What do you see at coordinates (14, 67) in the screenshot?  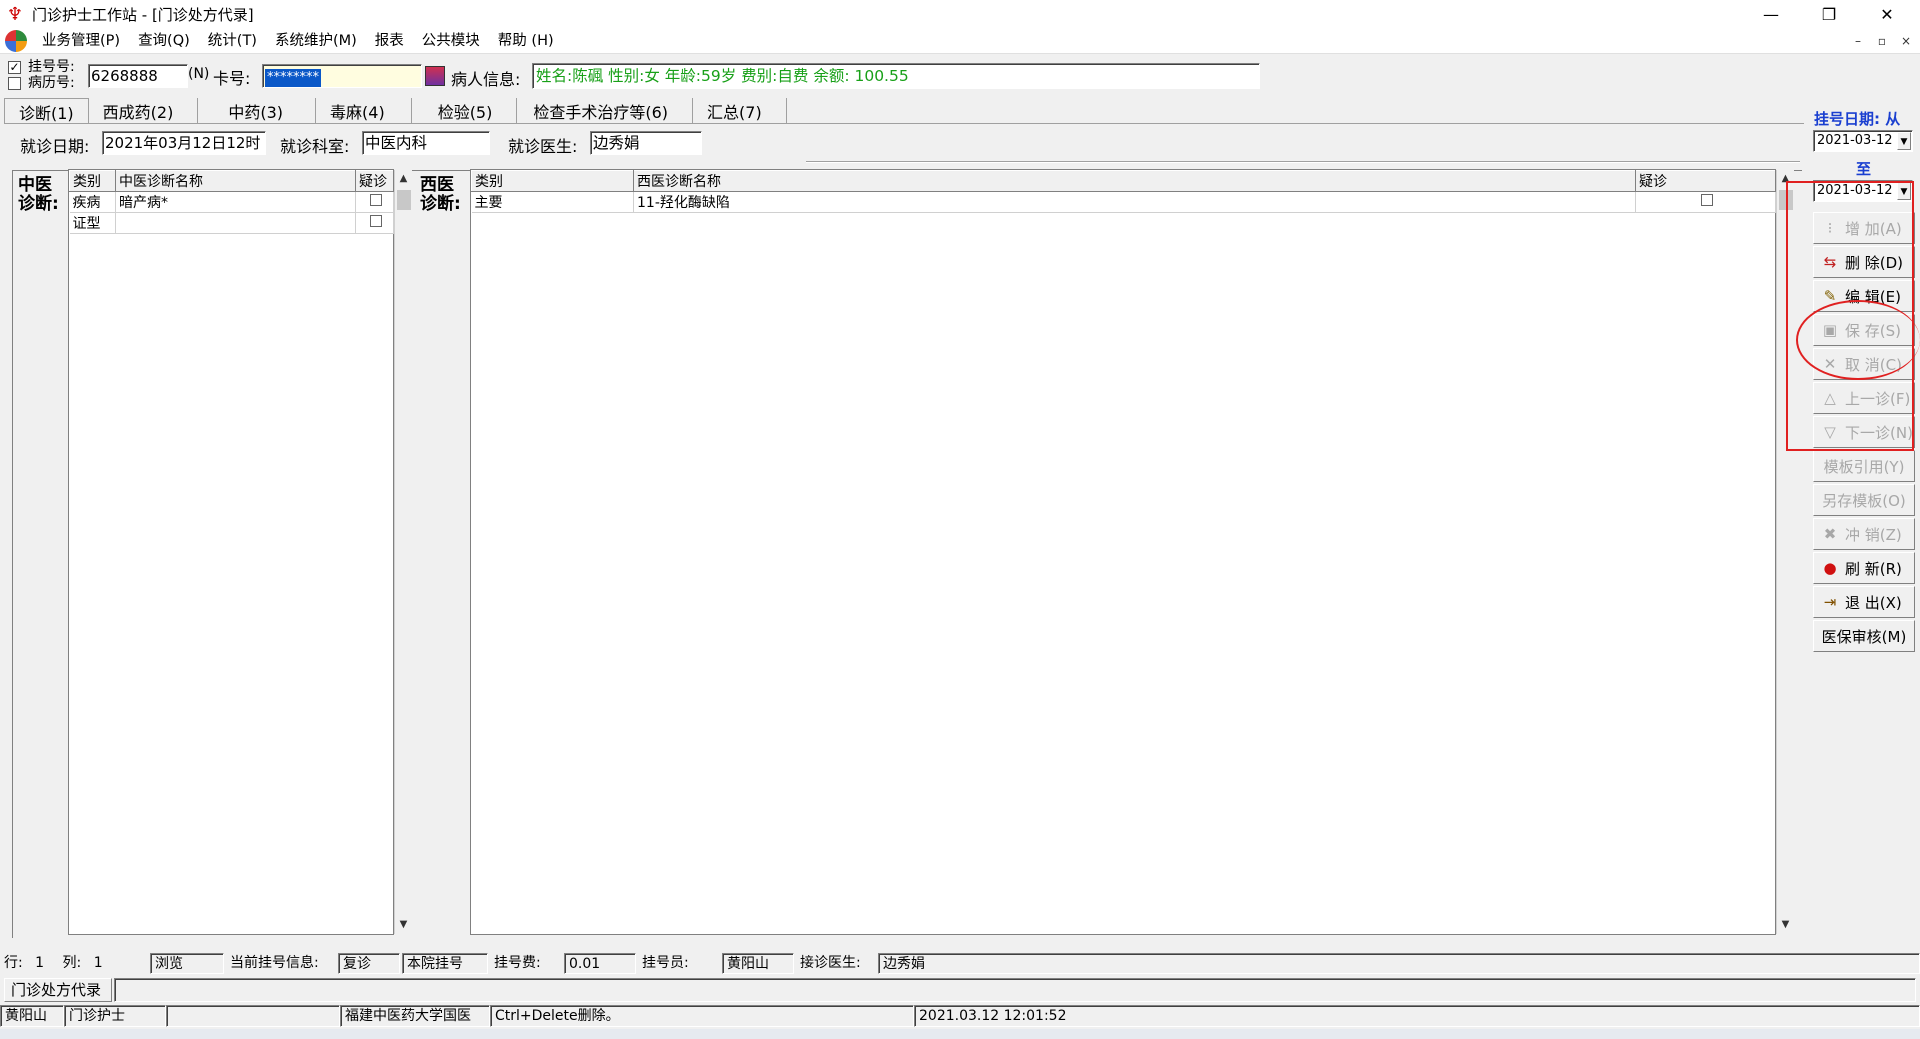 I see `reg-number-checkbox: ✓` at bounding box center [14, 67].